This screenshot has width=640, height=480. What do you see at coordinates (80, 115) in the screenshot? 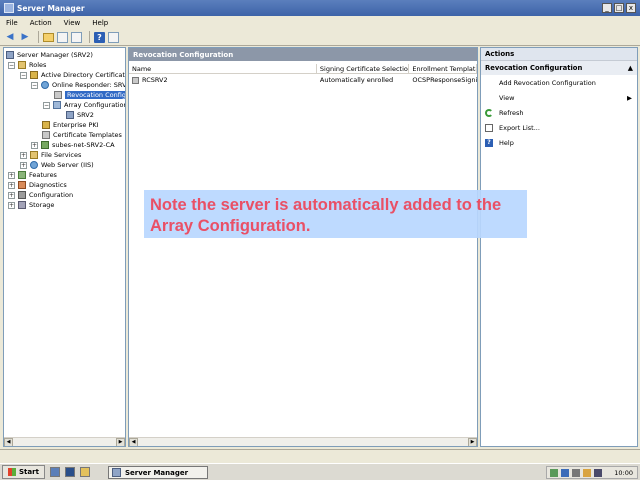
I see `tree-item-srv2: SRV2` at bounding box center [80, 115].